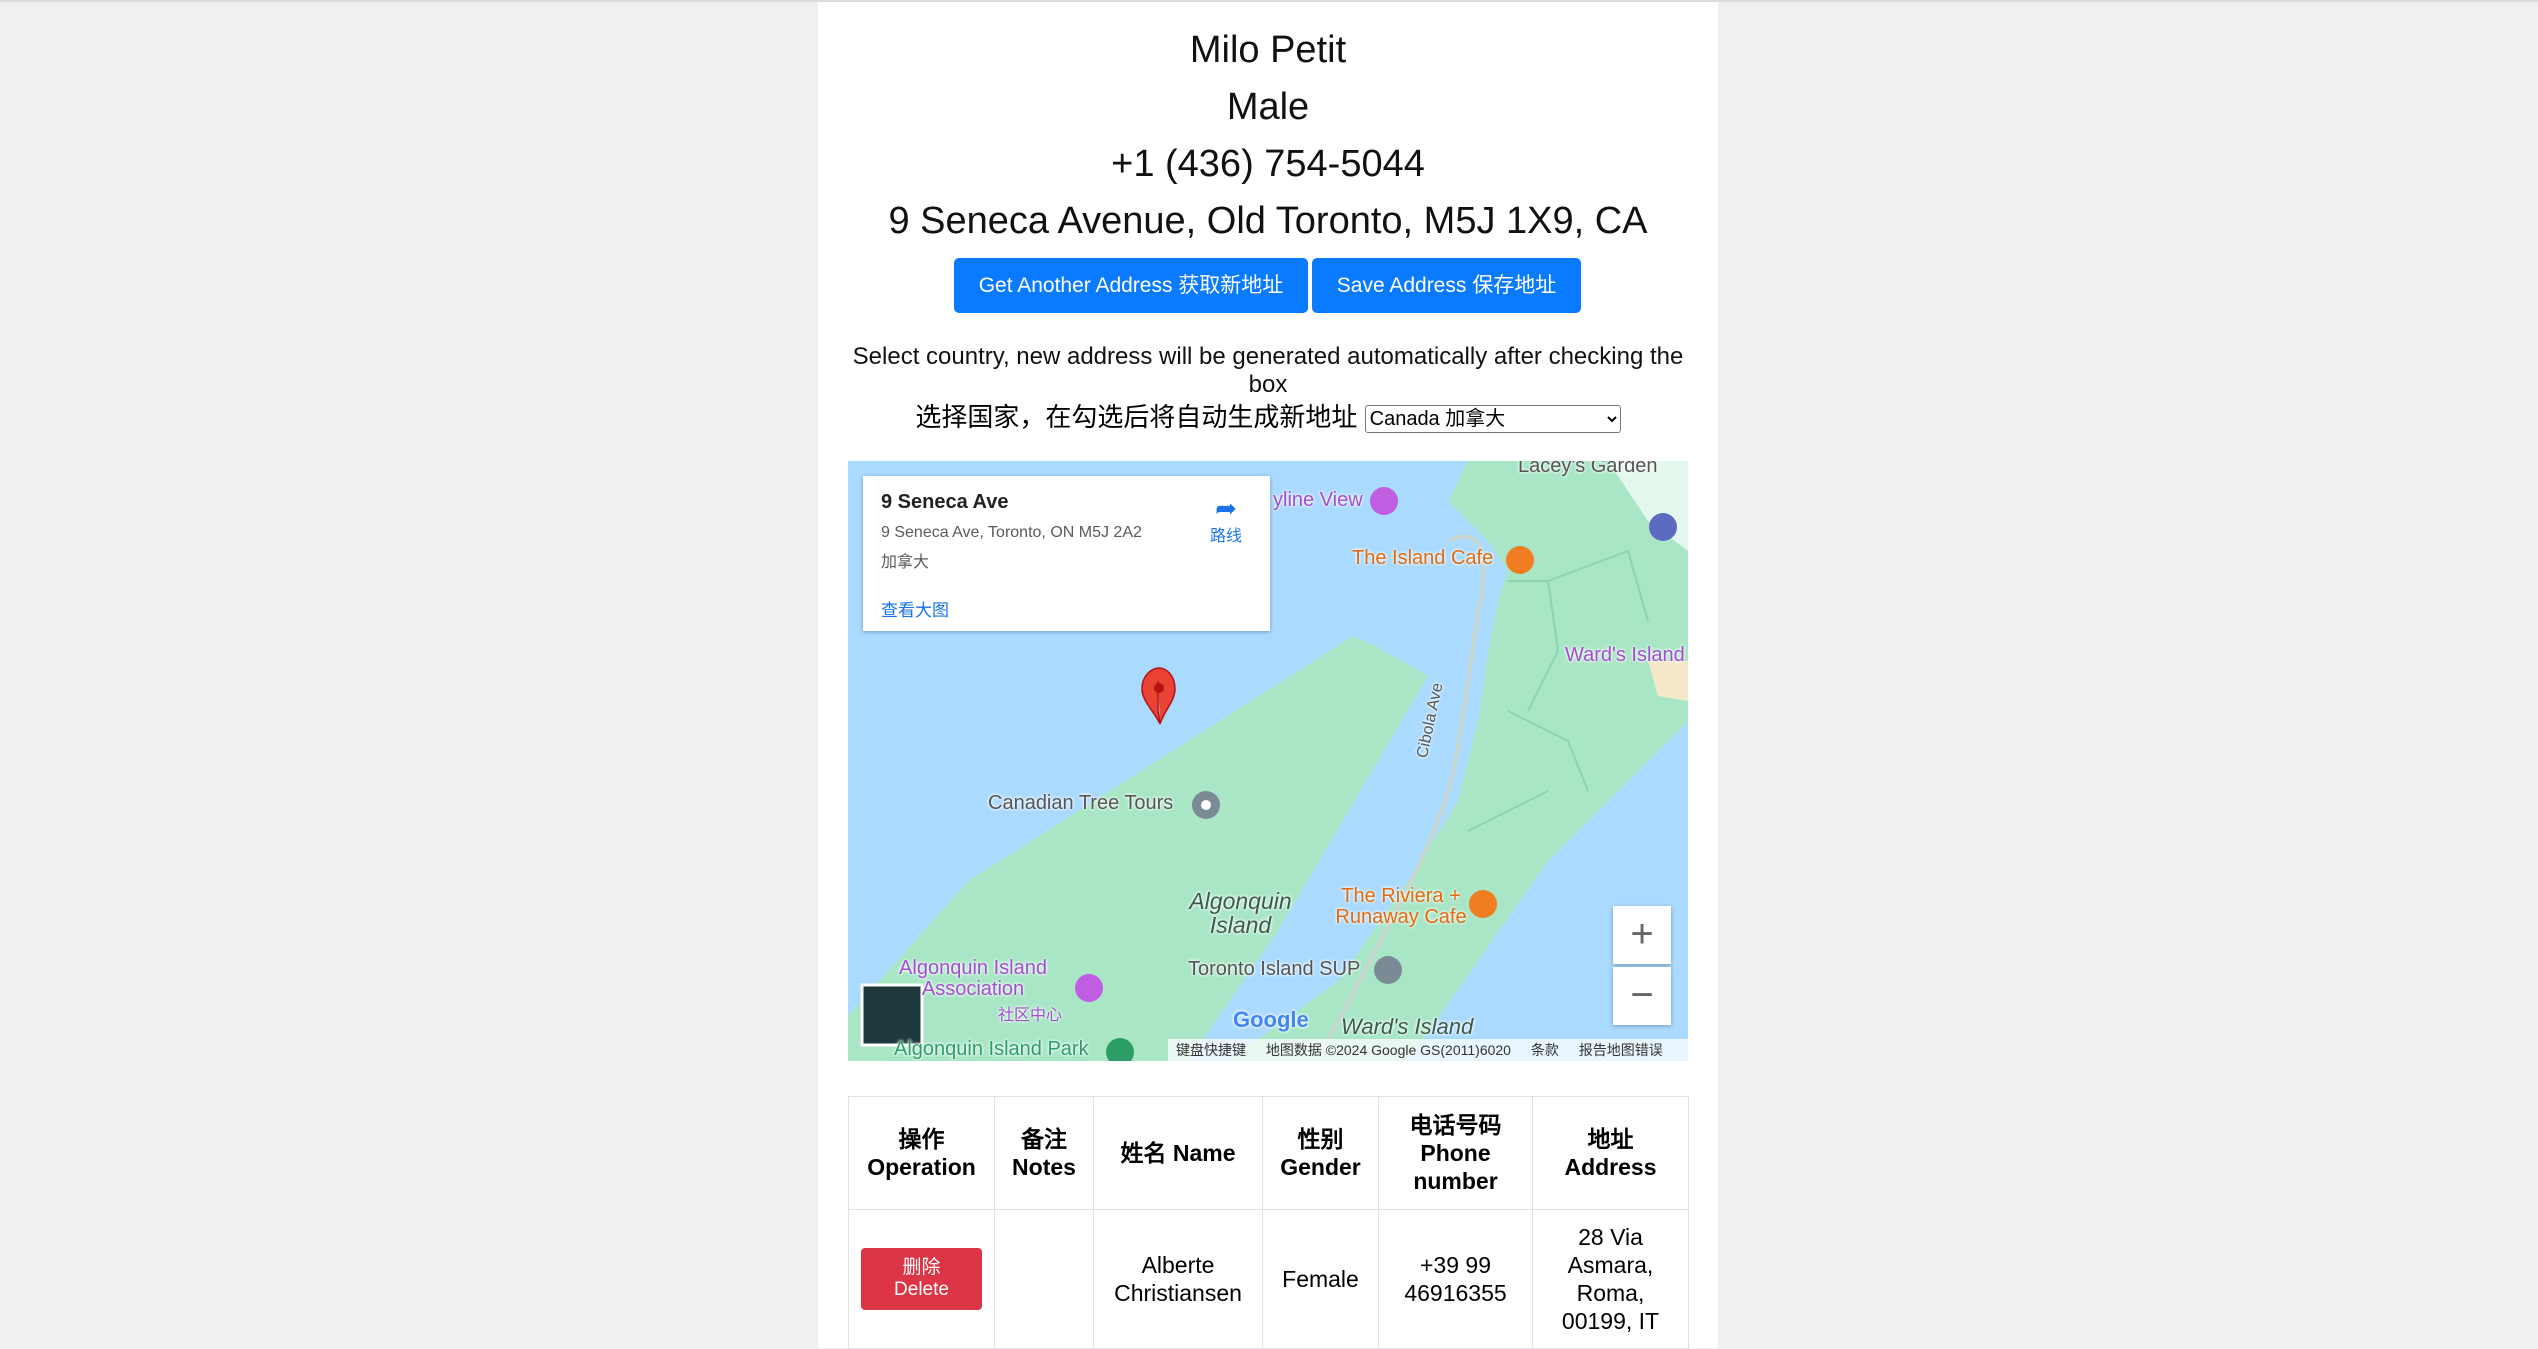 The image size is (2538, 1349). What do you see at coordinates (1011, 532) in the screenshot?
I see `place-address: 9 Seneca Ave, Toronto, ON M5J 2A2` at bounding box center [1011, 532].